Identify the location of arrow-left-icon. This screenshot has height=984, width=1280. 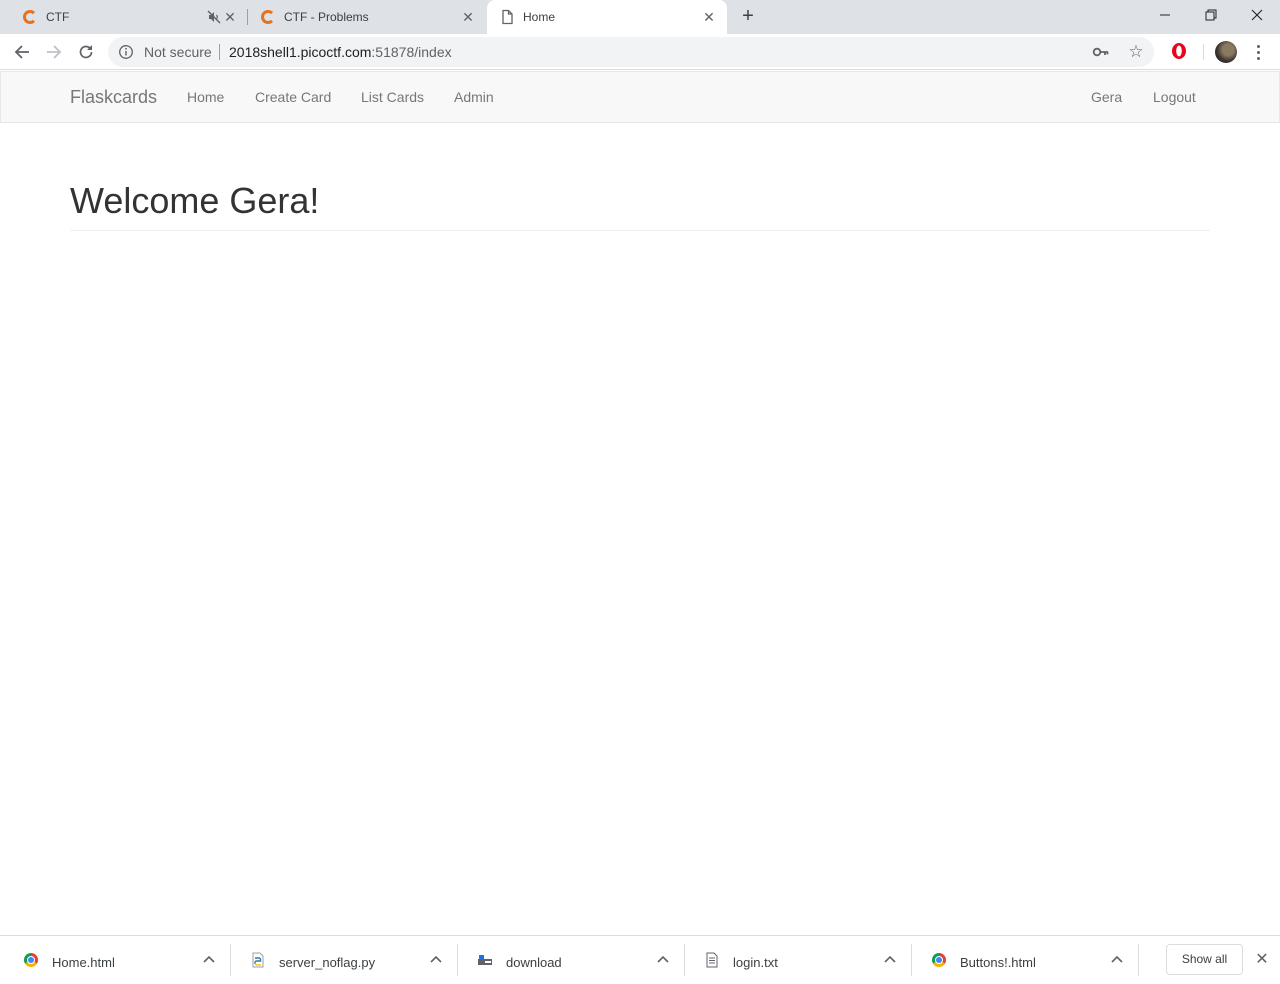
(21, 52).